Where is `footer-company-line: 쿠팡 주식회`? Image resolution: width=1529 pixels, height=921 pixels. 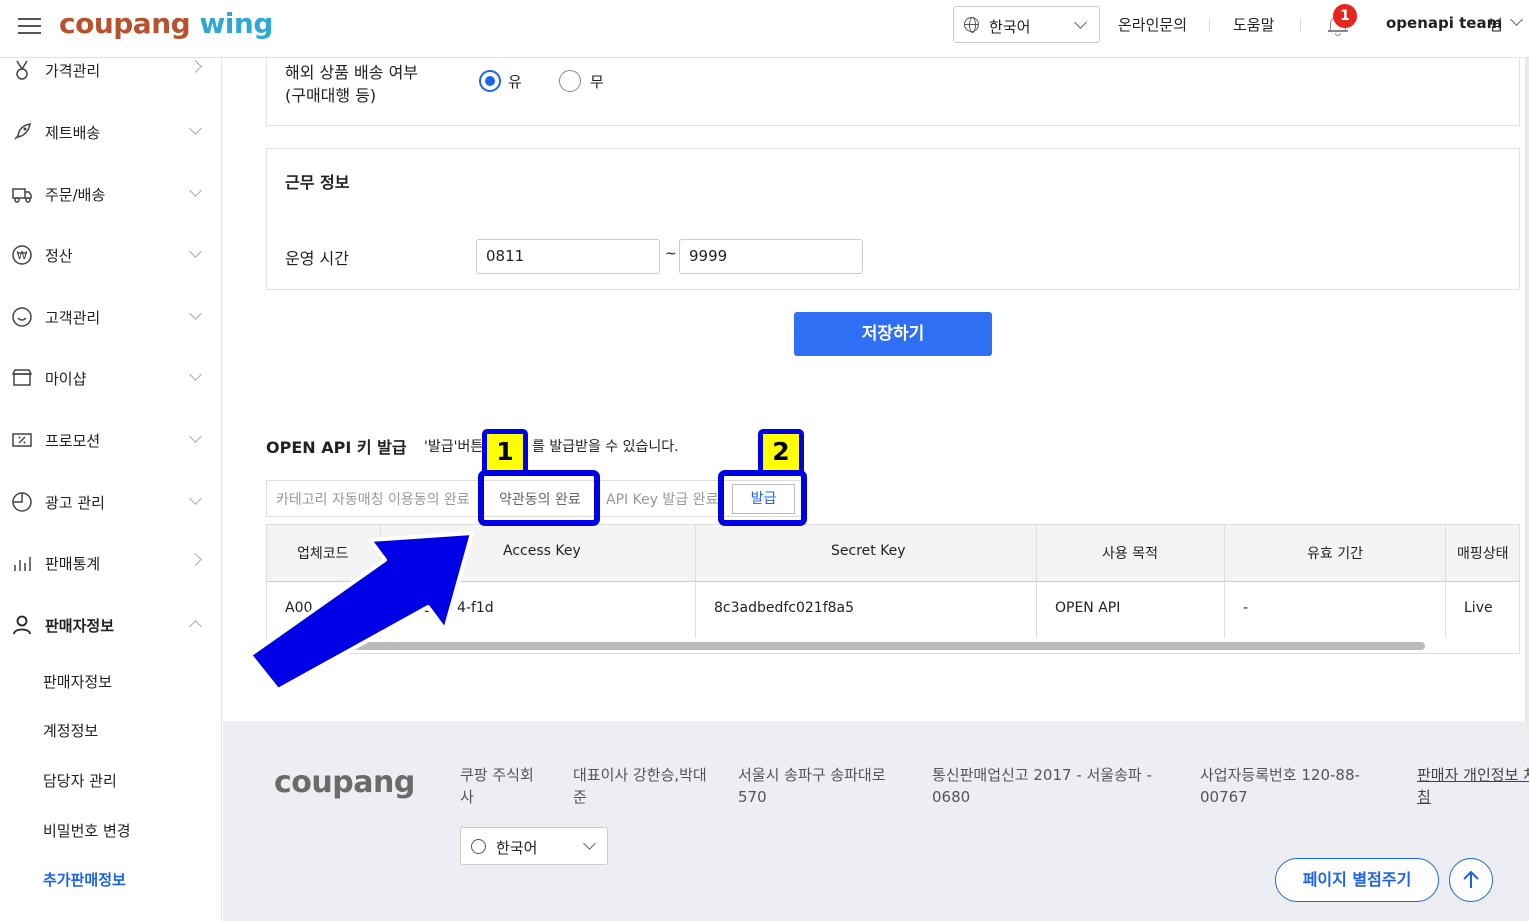 footer-company-line: 쿠팡 주식회 is located at coordinates (497, 775).